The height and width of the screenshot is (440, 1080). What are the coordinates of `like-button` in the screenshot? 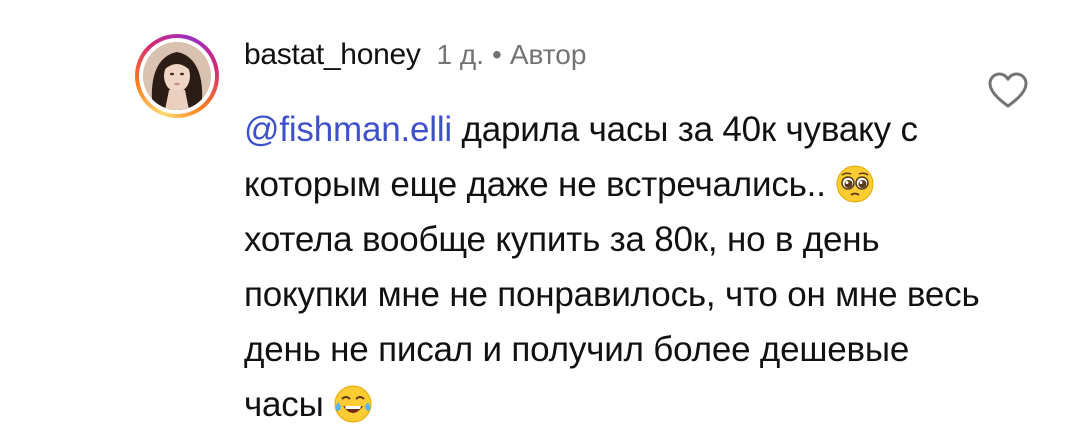 It's located at (1008, 90).